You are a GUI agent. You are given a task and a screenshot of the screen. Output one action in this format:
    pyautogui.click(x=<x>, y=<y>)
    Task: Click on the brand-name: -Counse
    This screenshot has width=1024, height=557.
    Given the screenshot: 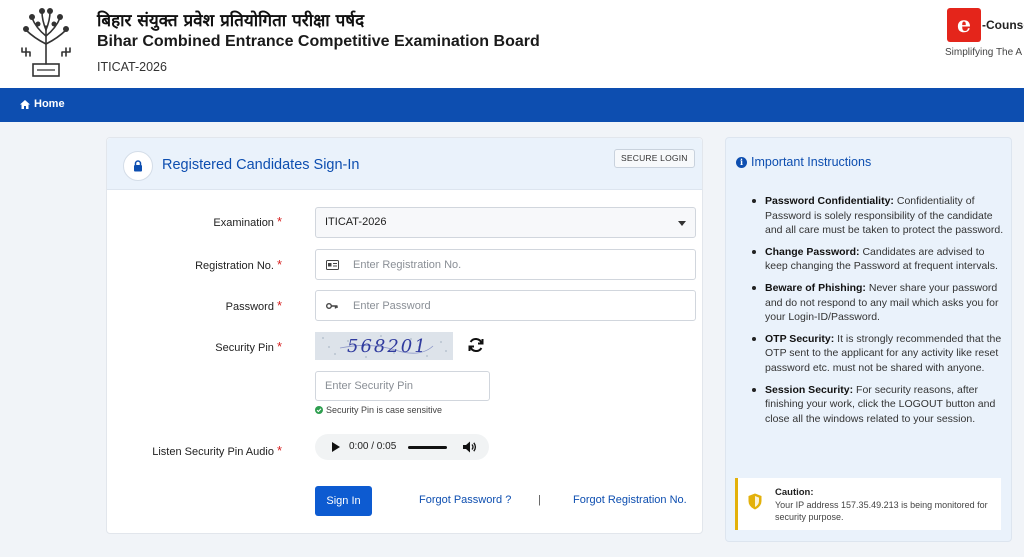 What is the action you would take?
    pyautogui.click(x=1003, y=25)
    